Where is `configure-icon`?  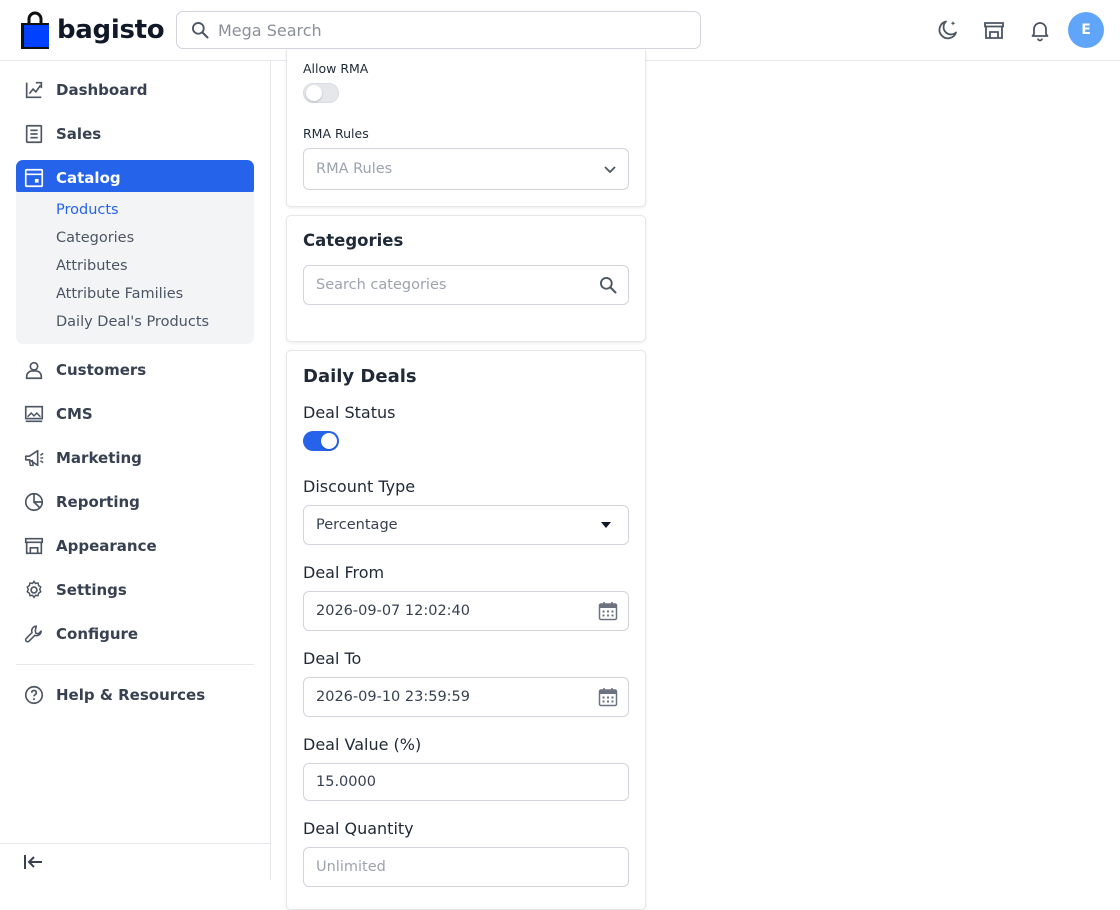 configure-icon is located at coordinates (33, 634).